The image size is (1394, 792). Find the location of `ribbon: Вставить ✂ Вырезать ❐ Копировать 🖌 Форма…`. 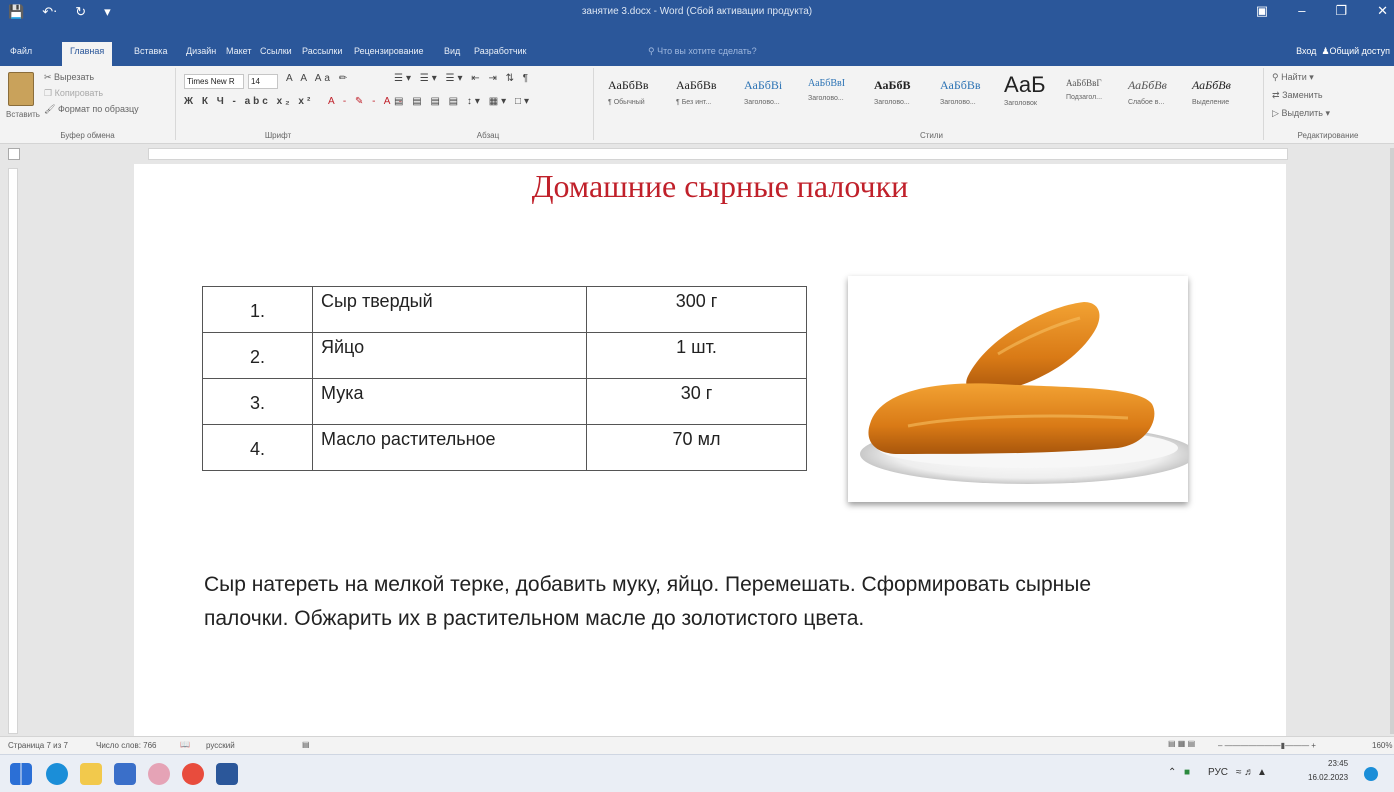

ribbon: Вставить ✂ Вырезать ❐ Копировать 🖌 Форма… is located at coordinates (697, 105).